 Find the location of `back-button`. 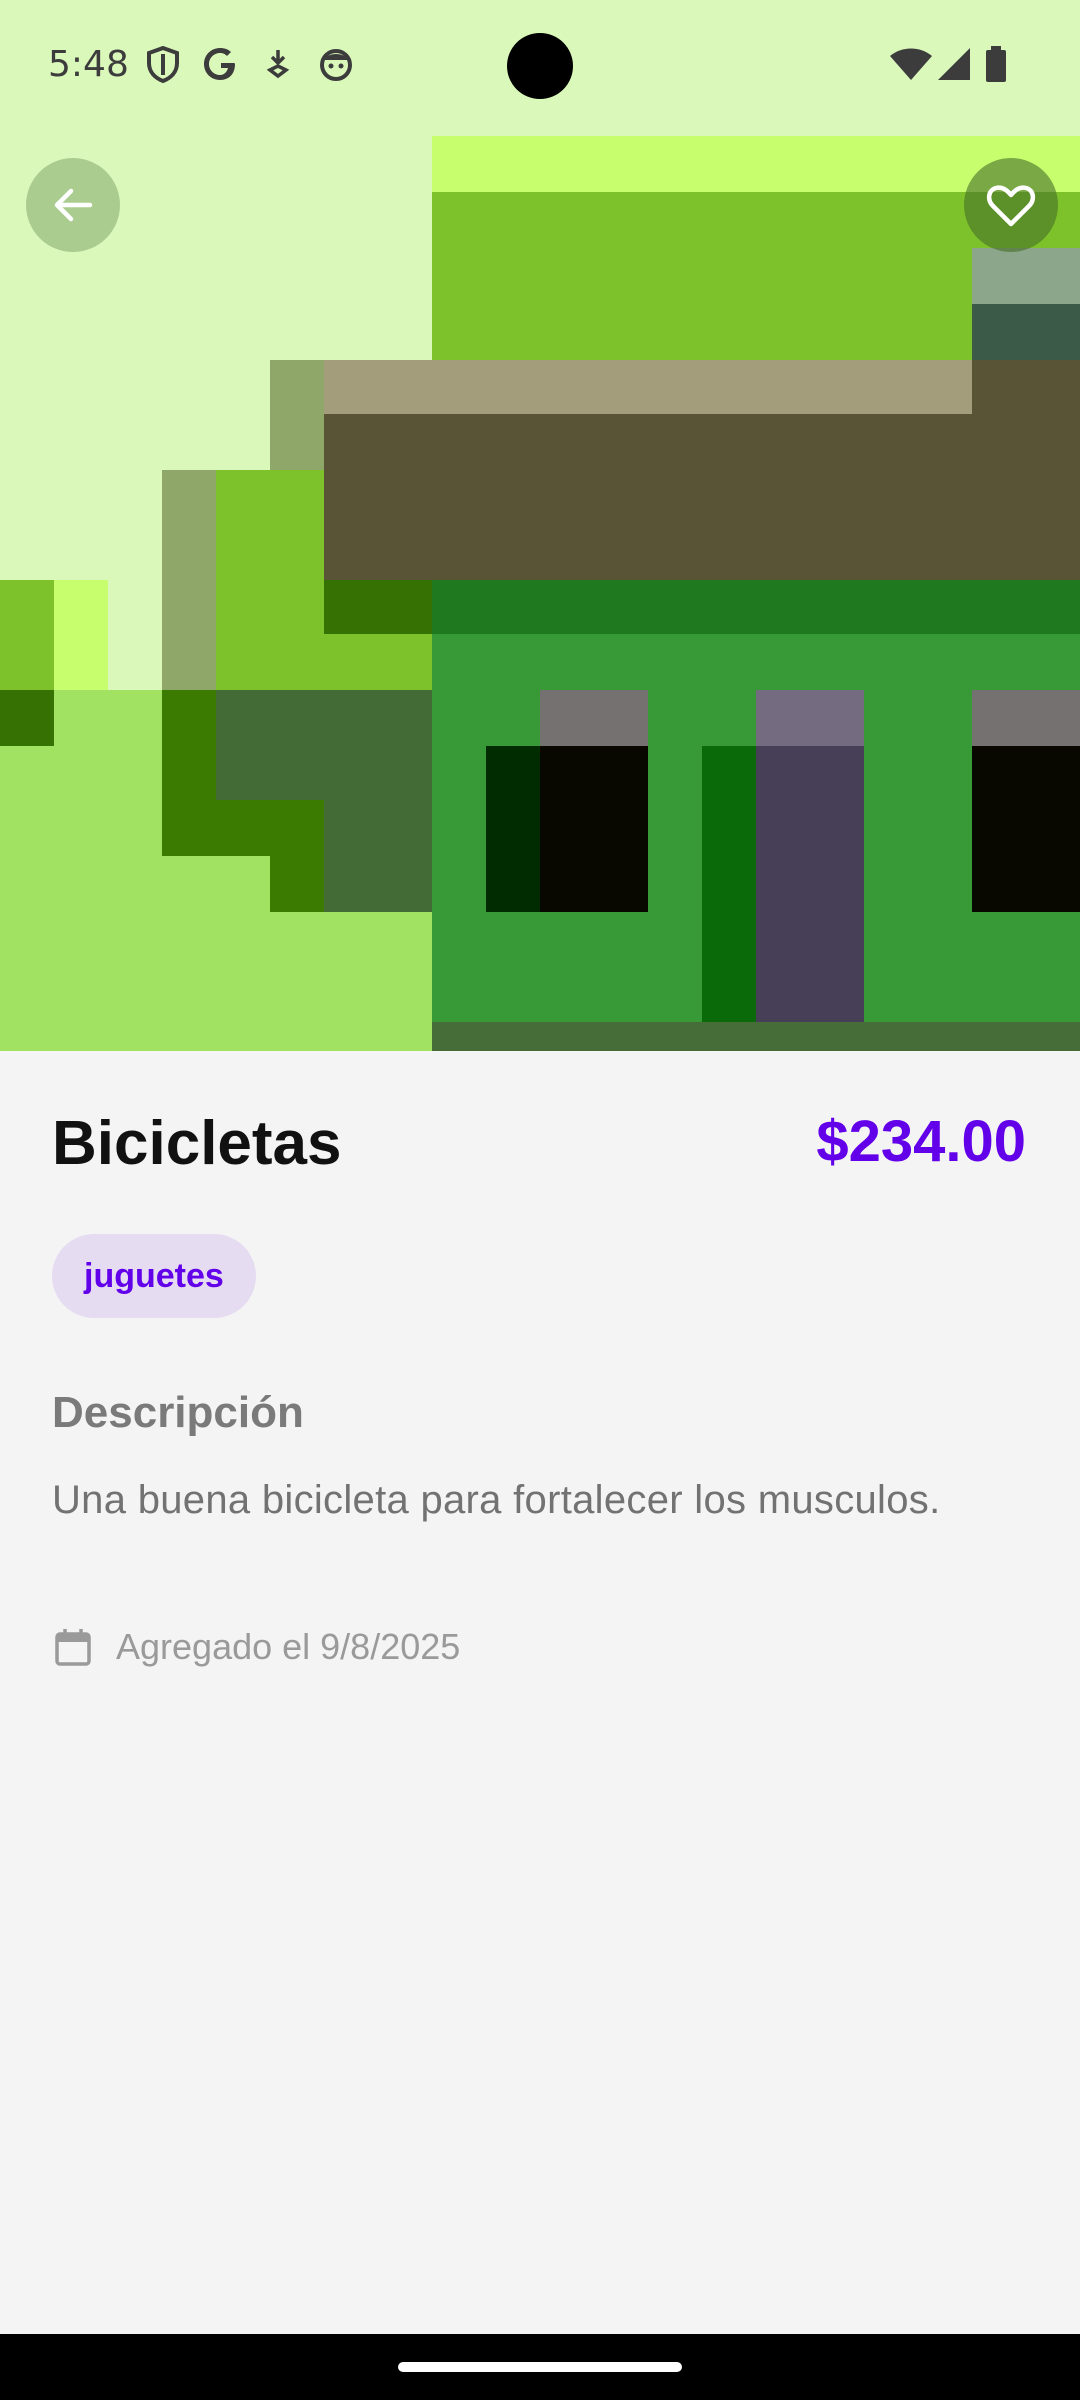

back-button is located at coordinates (73, 205).